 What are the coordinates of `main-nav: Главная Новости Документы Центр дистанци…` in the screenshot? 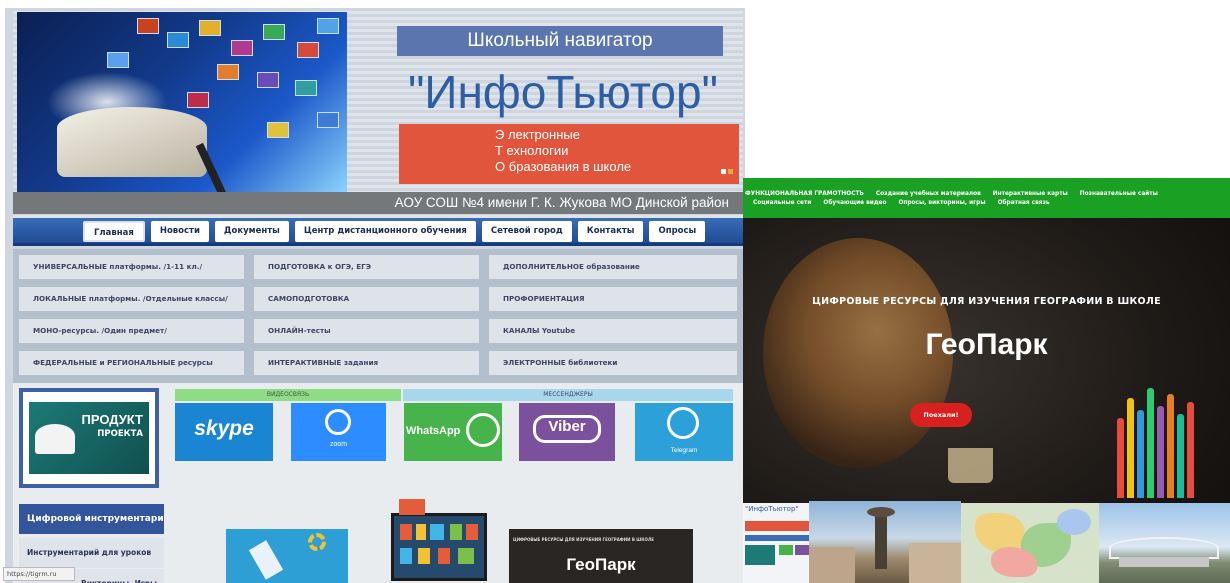 It's located at (378, 232).